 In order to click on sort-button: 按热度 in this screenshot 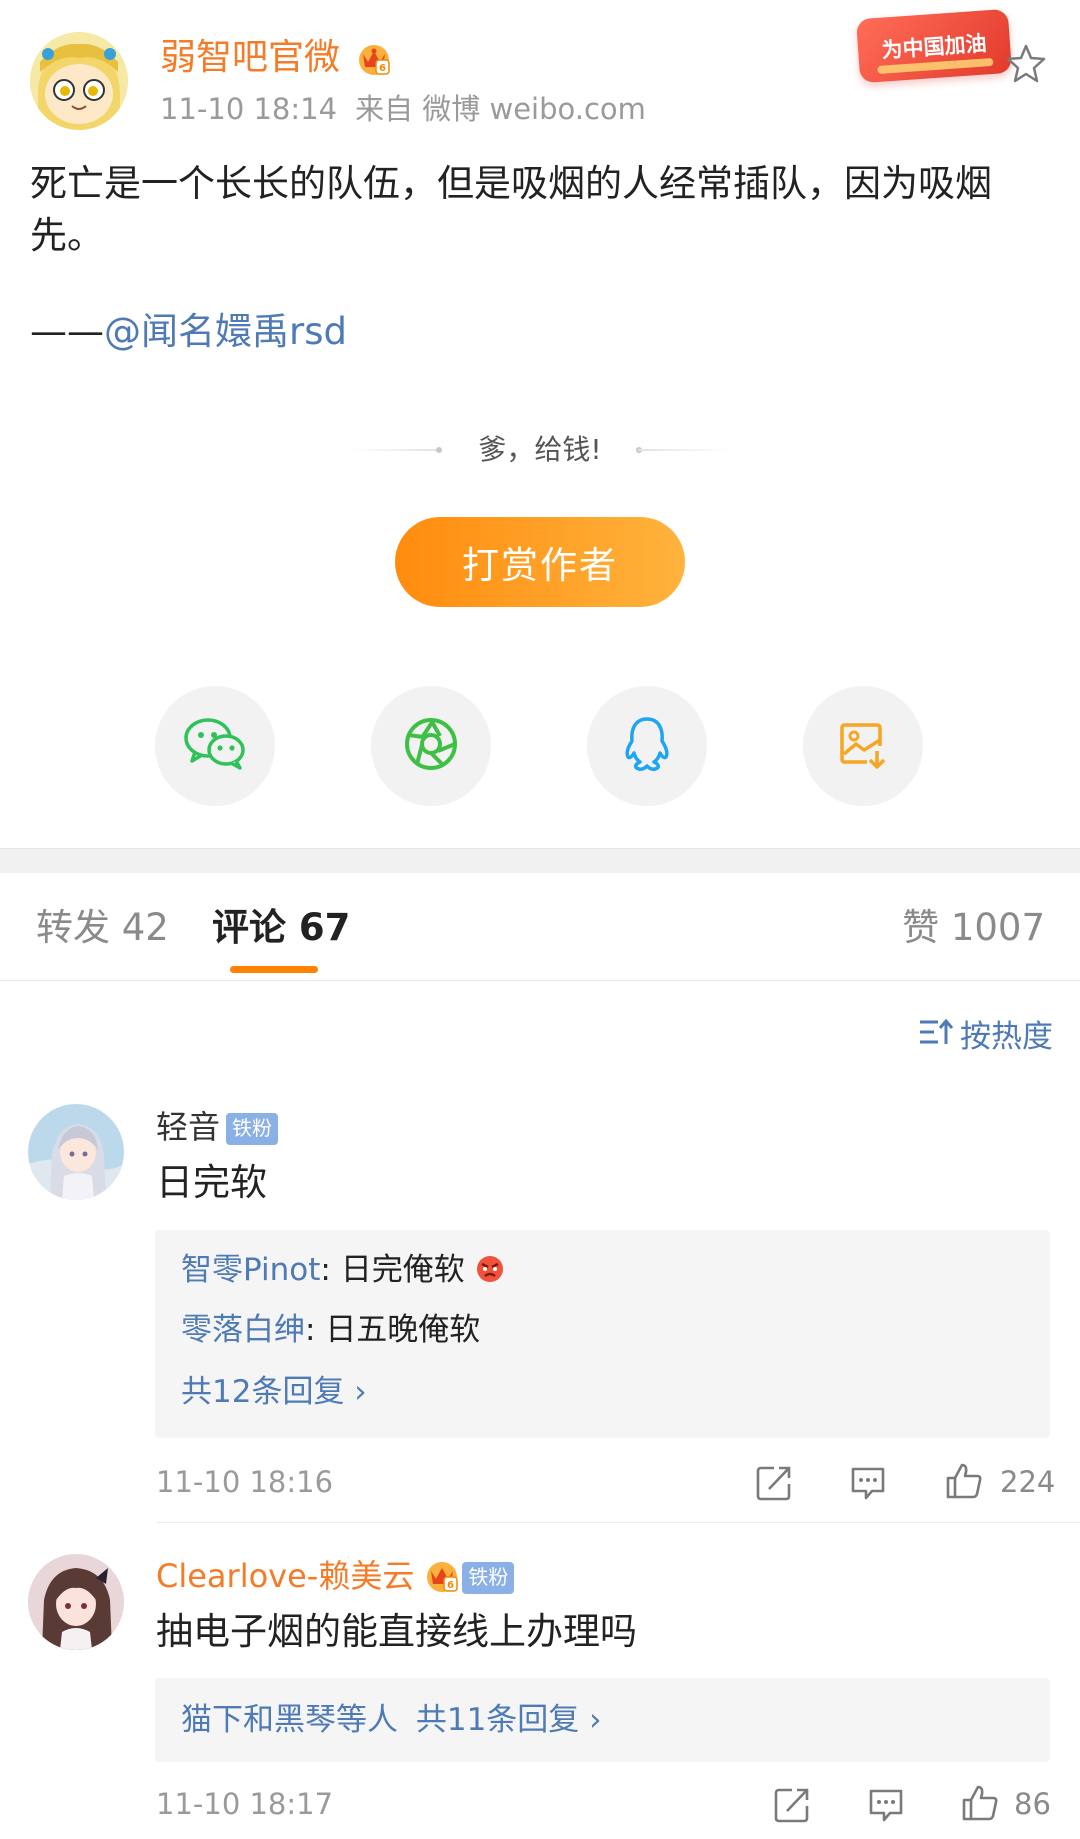, I will do `click(985, 1037)`.